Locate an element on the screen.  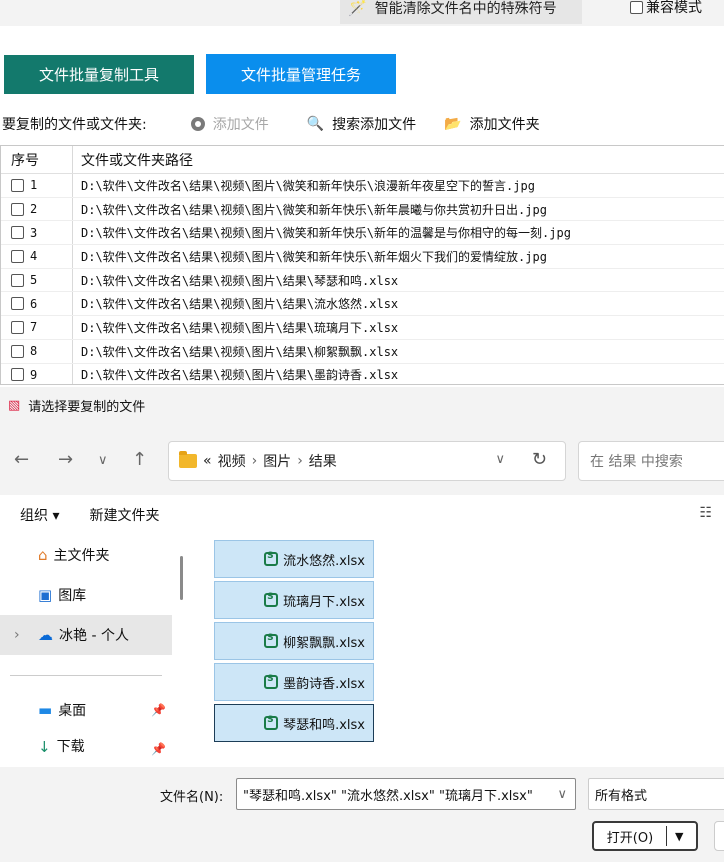
table-row: 8 D:\软件\文件改名\结果\视频\图片\结果\柳絮飘飘.xlsx is located at coordinates (362, 351).